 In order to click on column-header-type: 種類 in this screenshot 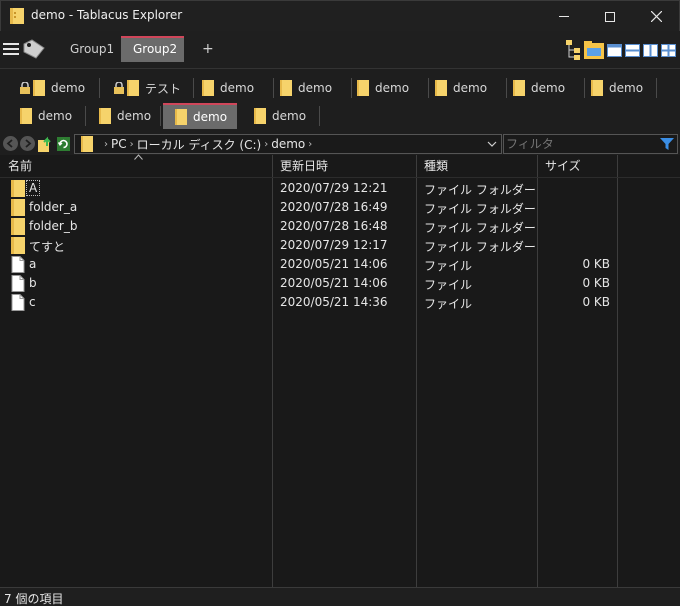, I will do `click(476, 166)`.